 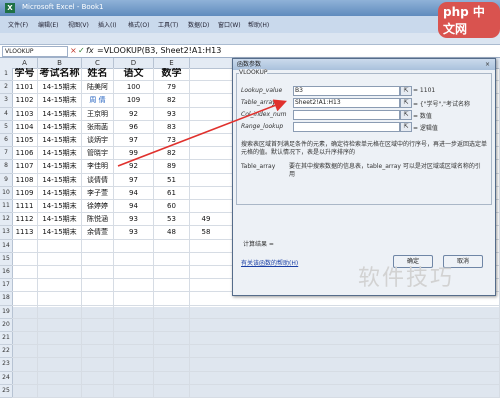 I want to click on watermark-text: 软件技巧, so click(x=406, y=278).